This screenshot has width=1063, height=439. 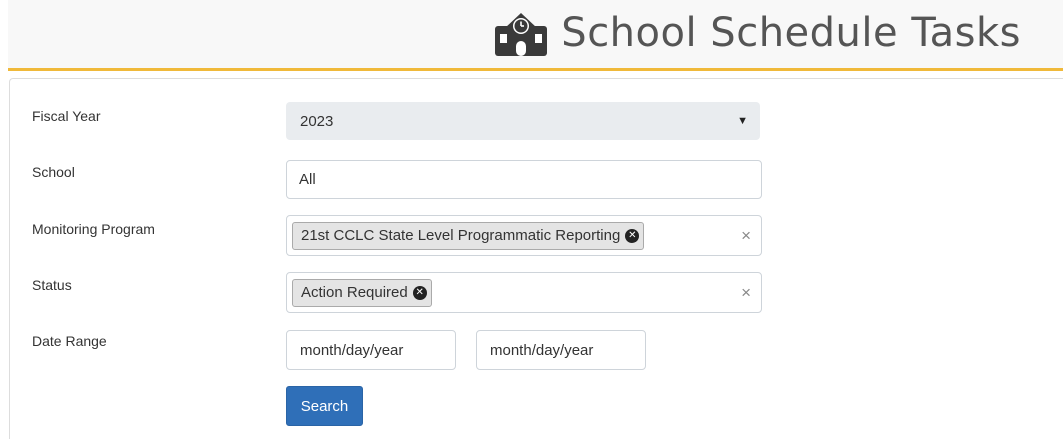 I want to click on school-label: School, so click(x=53, y=172).